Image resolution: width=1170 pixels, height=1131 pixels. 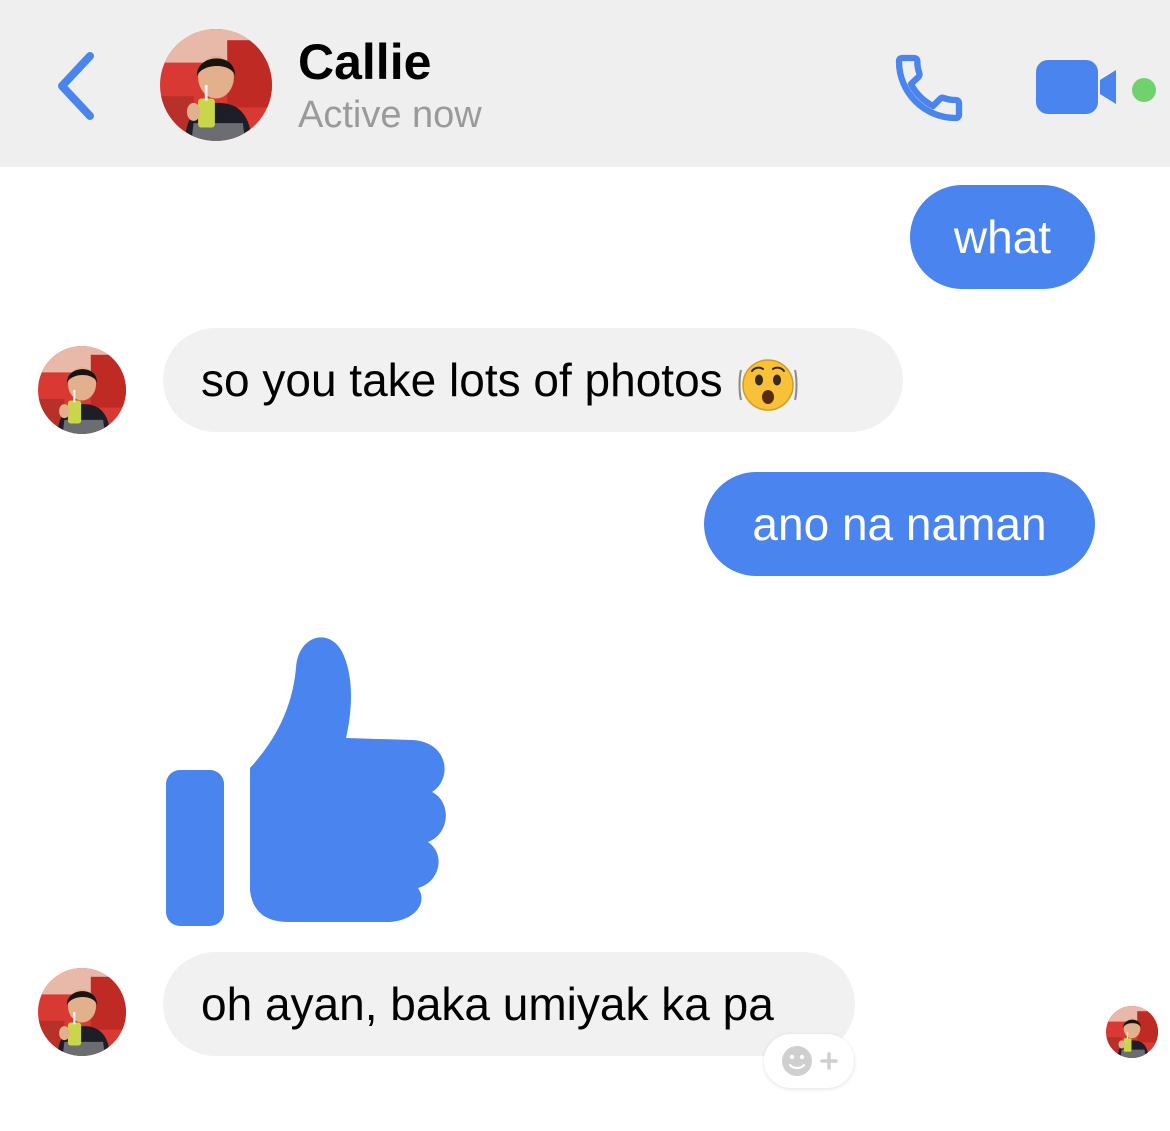 I want to click on incoming-message-bubble: oh ayan, baka umiyak ka pa, so click(x=509, y=1004).